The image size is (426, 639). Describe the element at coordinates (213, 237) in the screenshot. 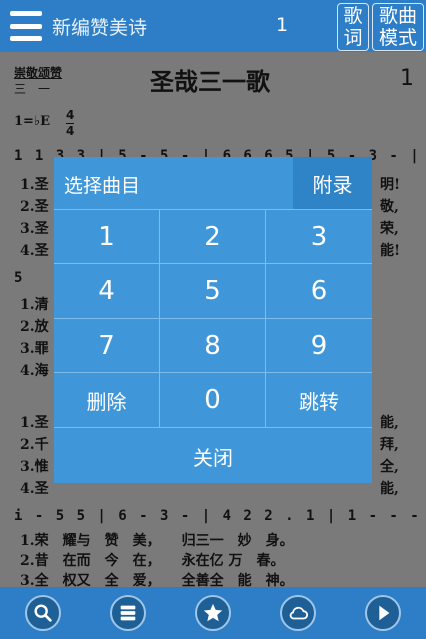

I see `key-2: 2` at that location.